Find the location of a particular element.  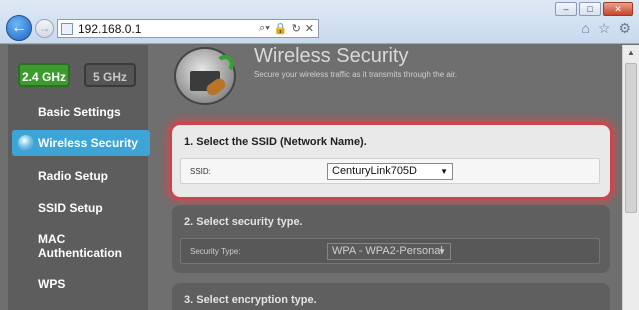

sidebar-item-mac-authentication: MAC Authentication is located at coordinates (65, 246).